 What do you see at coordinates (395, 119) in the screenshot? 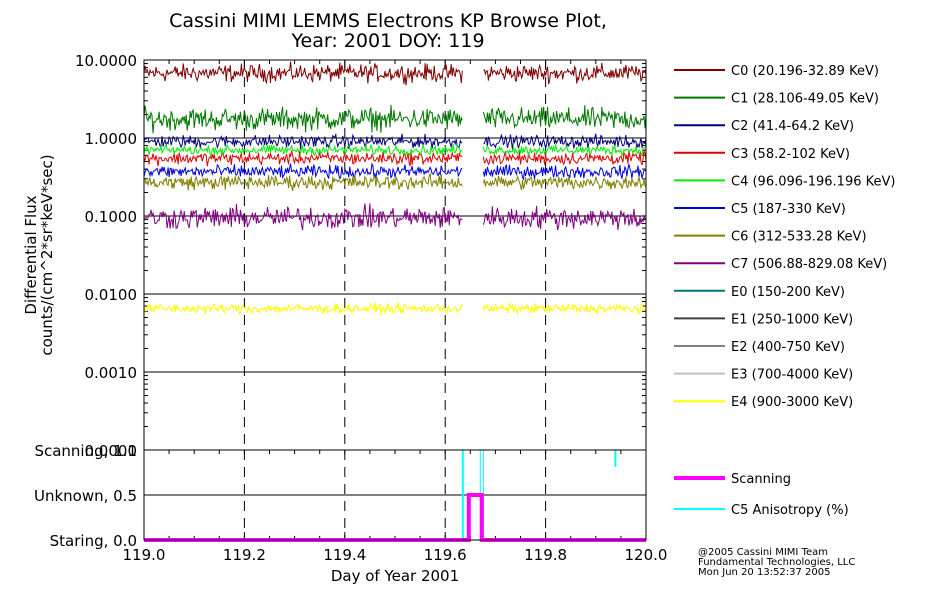
I see `series-trace-c1` at bounding box center [395, 119].